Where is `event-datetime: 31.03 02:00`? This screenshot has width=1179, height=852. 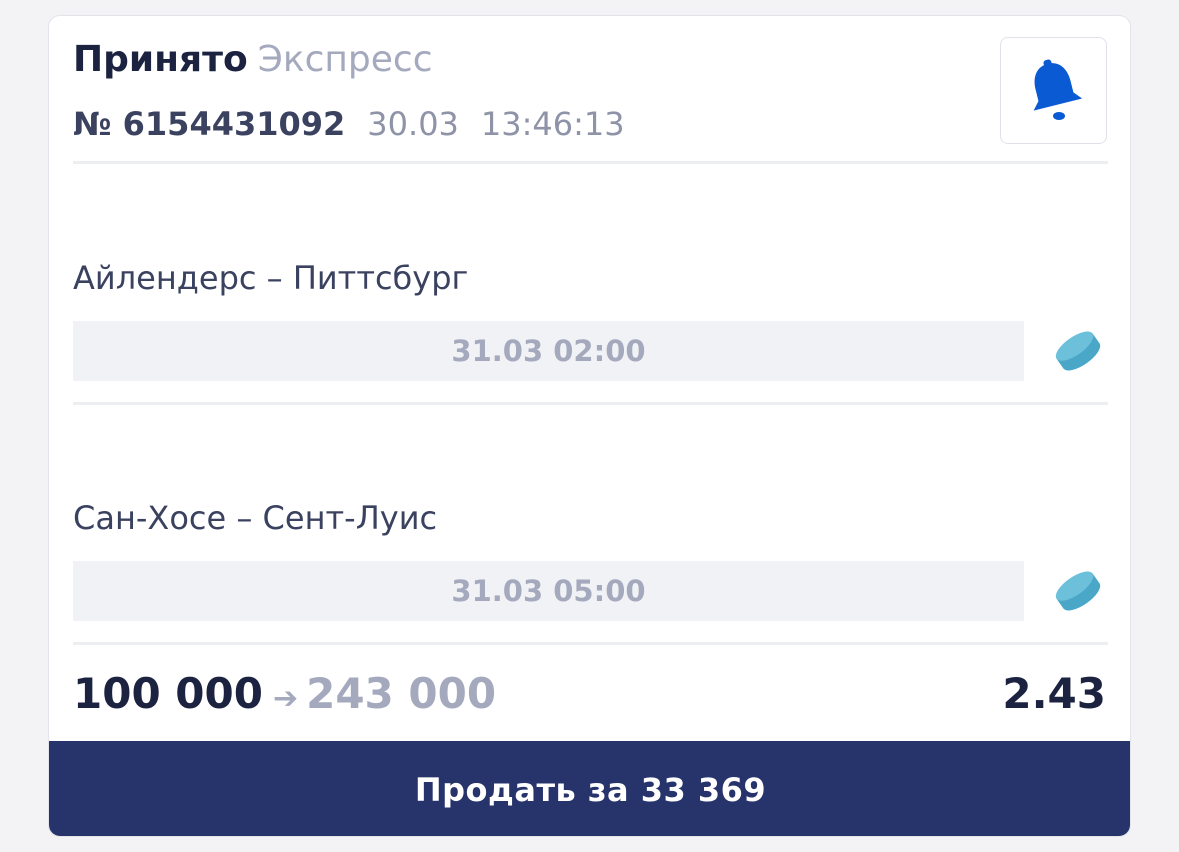 event-datetime: 31.03 02:00 is located at coordinates (548, 351).